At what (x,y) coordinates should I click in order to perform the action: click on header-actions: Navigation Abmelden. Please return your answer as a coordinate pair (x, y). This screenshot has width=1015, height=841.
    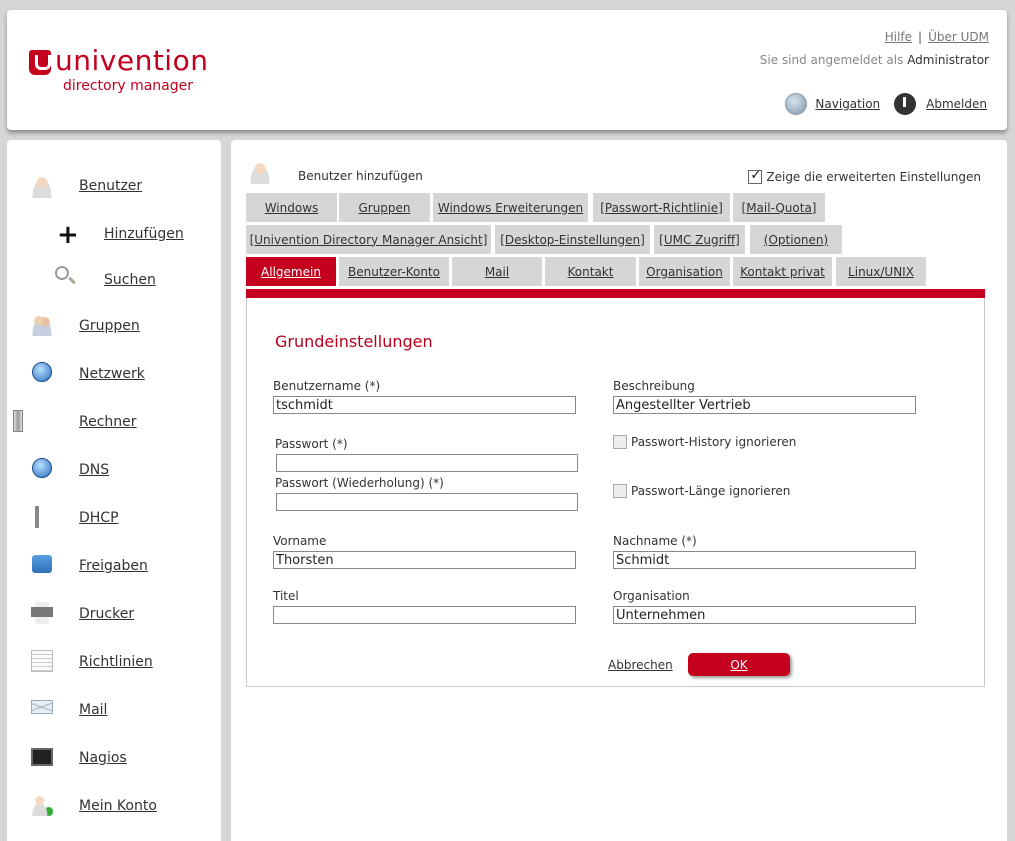
    Looking at the image, I should click on (886, 104).